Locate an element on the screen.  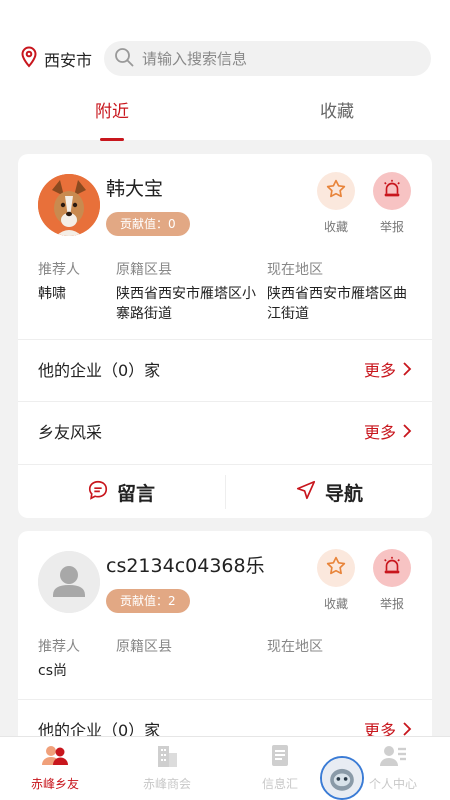
floating-assistant-button is located at coordinates (342, 778).